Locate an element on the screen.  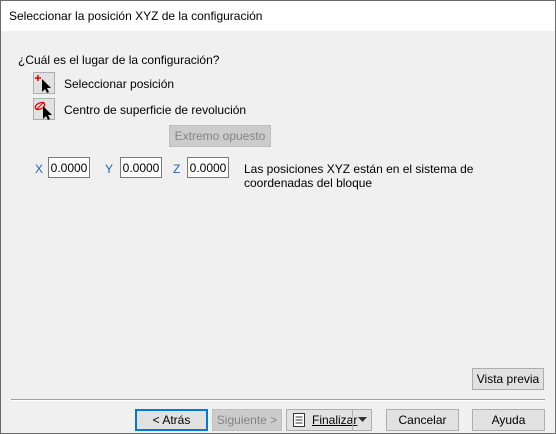
z-label: Z is located at coordinates (177, 169).